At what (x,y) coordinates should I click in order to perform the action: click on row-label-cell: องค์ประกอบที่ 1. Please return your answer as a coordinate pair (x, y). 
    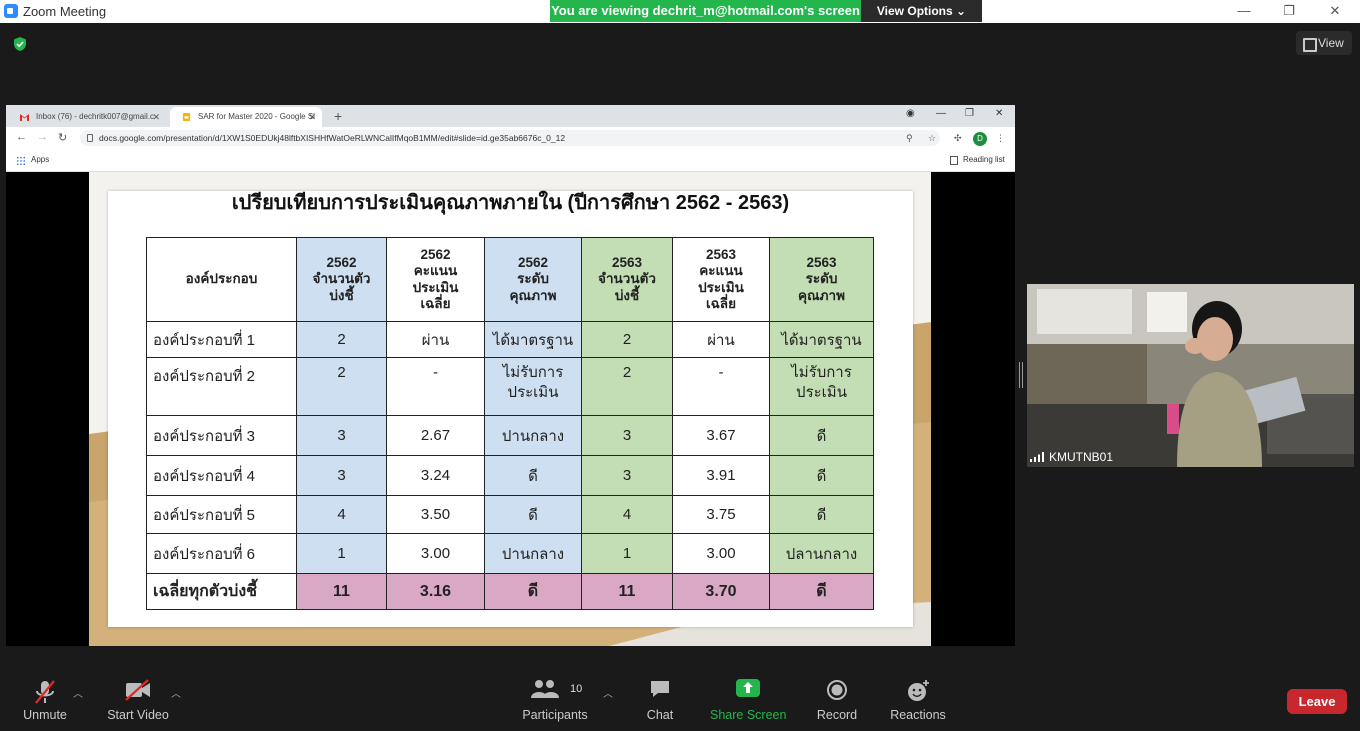
    Looking at the image, I should click on (221, 339).